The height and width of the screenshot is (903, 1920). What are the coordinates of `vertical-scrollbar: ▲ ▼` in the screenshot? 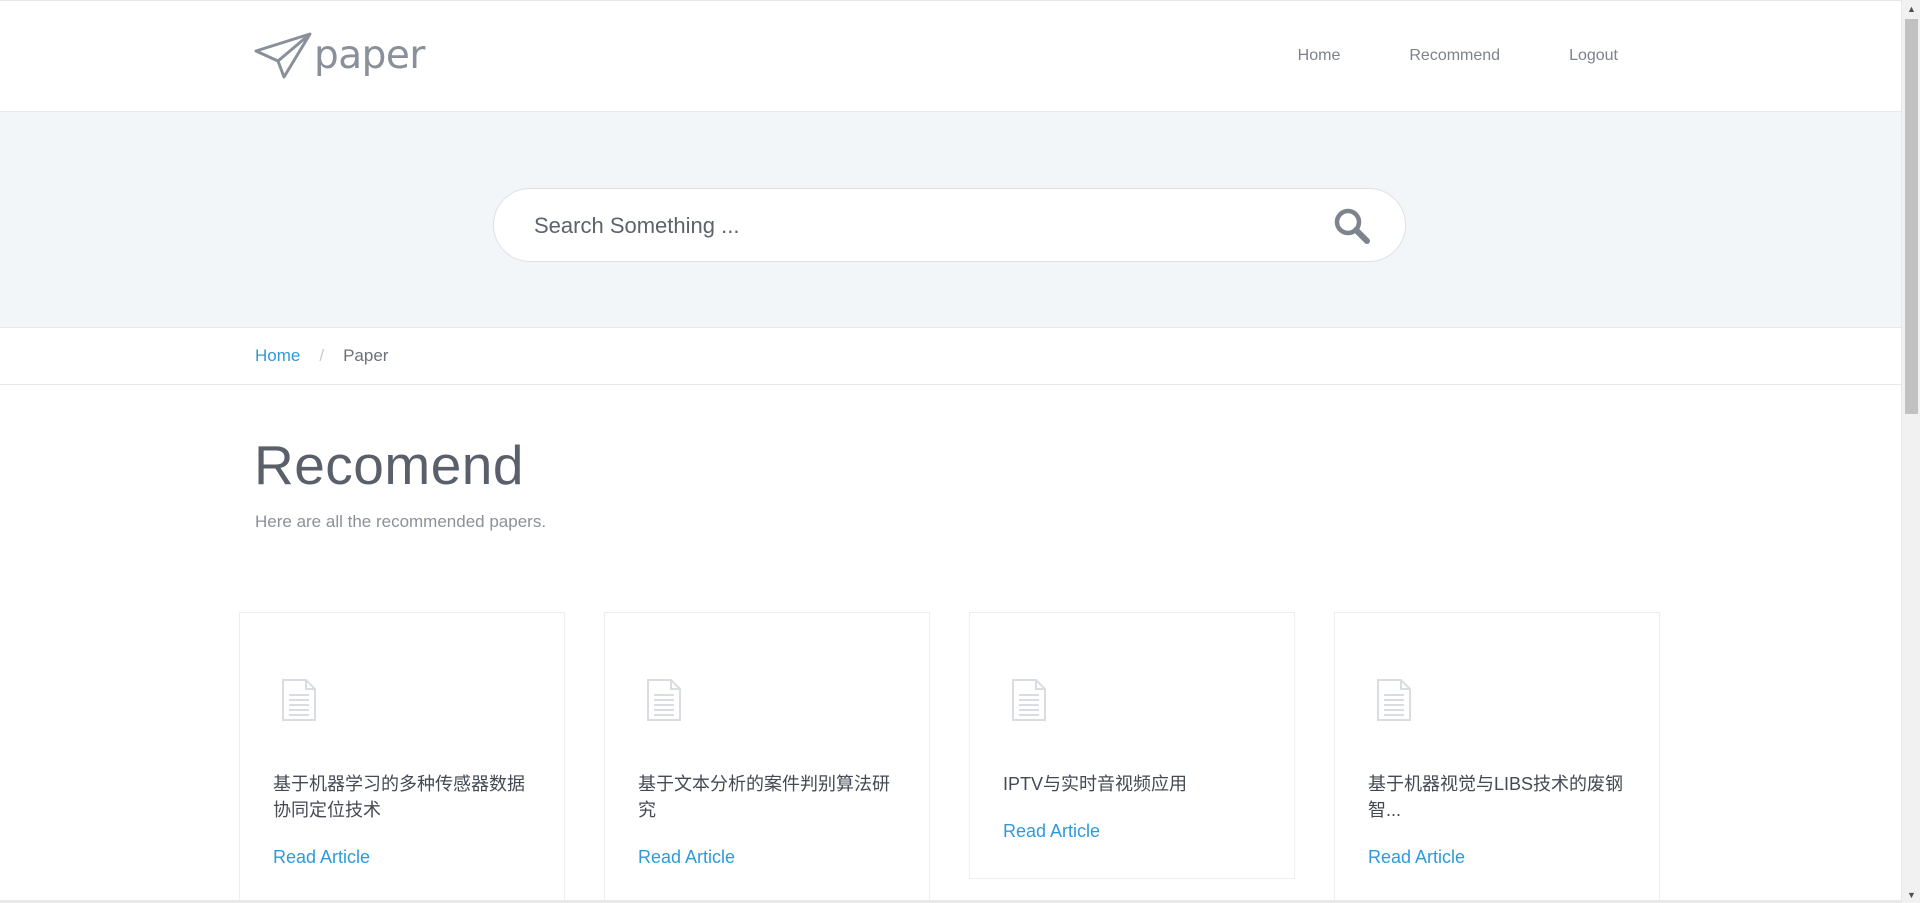 It's located at (1910, 451).